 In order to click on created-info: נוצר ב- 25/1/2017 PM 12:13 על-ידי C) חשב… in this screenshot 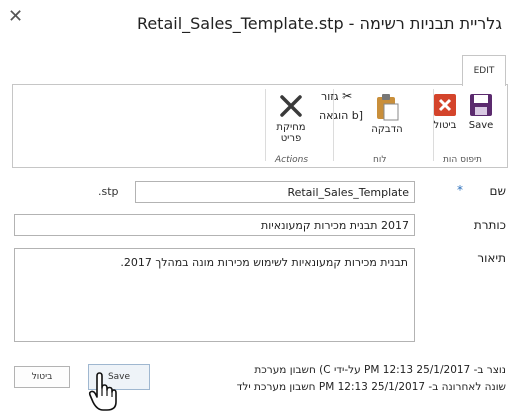, I will do `click(380, 370)`.